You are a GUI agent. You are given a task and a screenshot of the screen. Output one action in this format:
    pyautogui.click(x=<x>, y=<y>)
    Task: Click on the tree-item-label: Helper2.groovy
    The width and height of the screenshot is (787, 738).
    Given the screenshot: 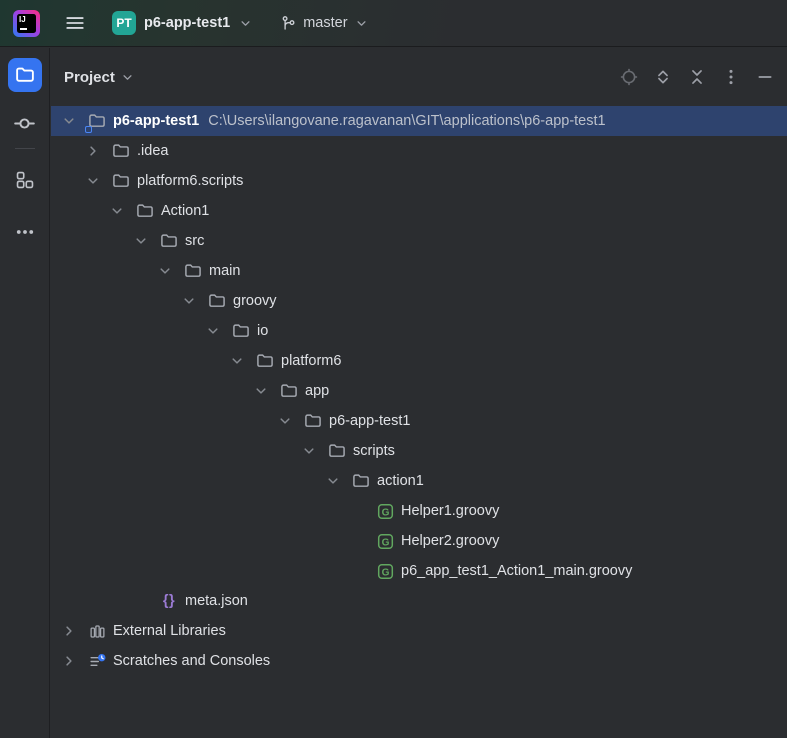 What is the action you would take?
    pyautogui.click(x=450, y=541)
    